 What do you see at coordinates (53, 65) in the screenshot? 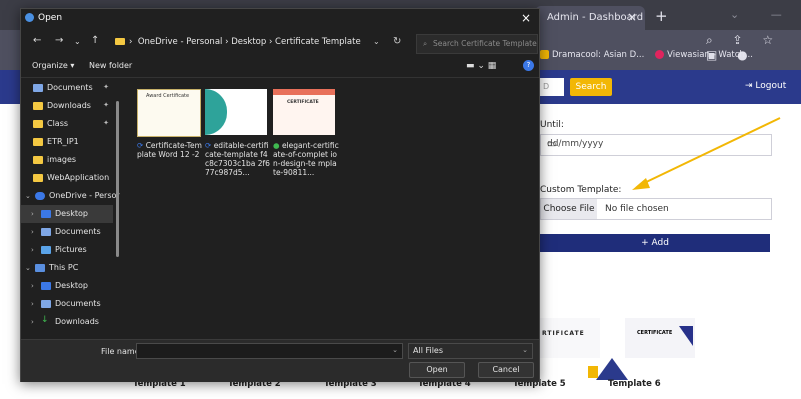
I see `organize-menu: Organize ▾` at bounding box center [53, 65].